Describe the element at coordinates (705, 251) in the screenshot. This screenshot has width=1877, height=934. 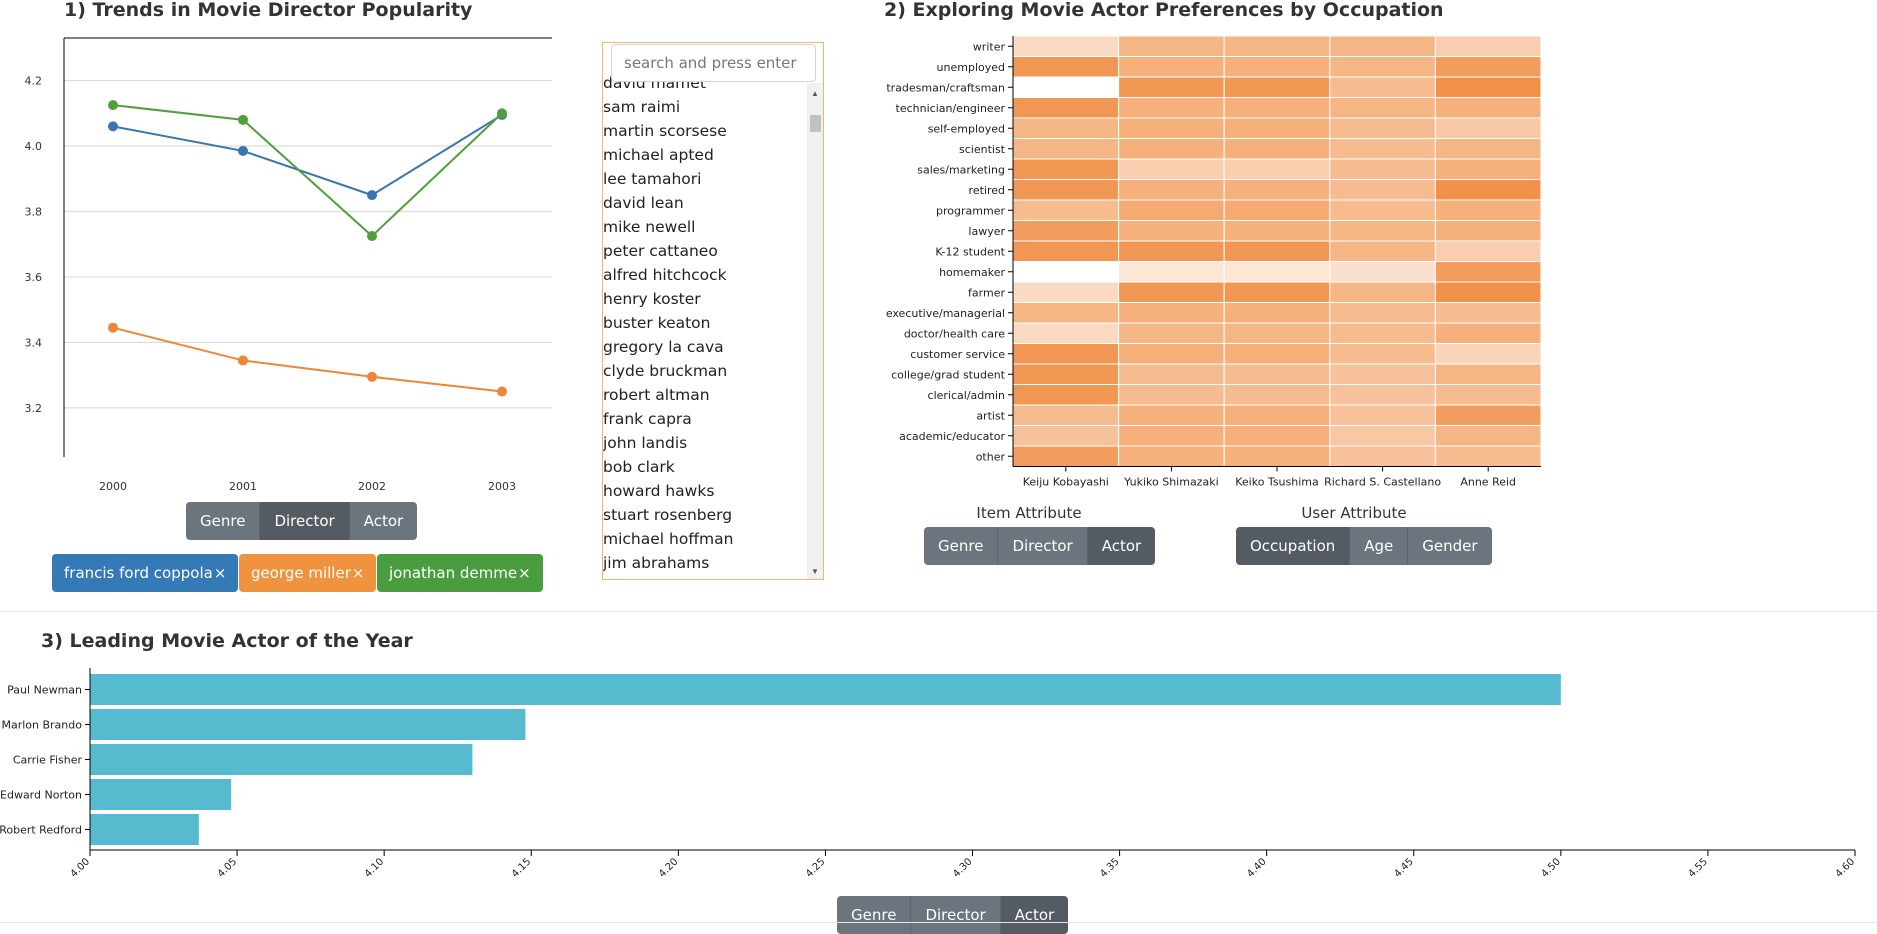
I see `director-list-item: peter cattaneo` at that location.